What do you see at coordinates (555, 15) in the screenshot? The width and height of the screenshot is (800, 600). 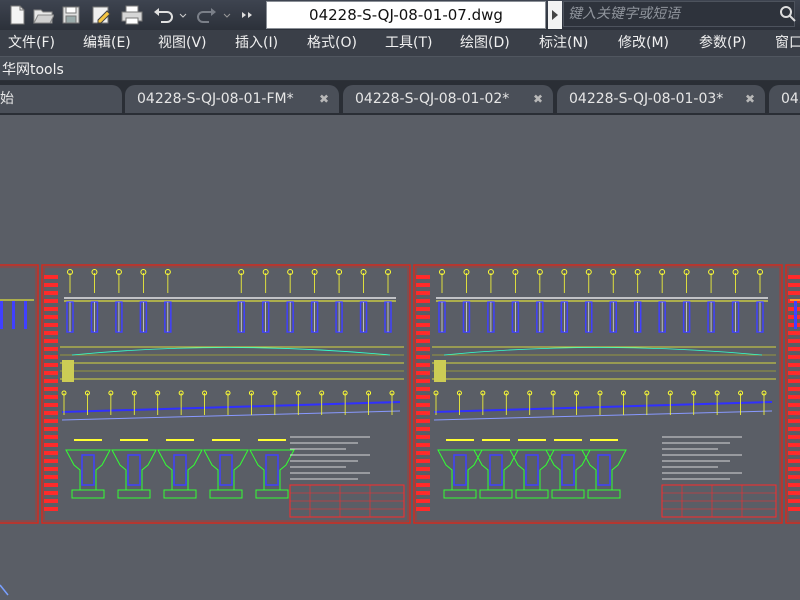 I see `title-expand-button` at bounding box center [555, 15].